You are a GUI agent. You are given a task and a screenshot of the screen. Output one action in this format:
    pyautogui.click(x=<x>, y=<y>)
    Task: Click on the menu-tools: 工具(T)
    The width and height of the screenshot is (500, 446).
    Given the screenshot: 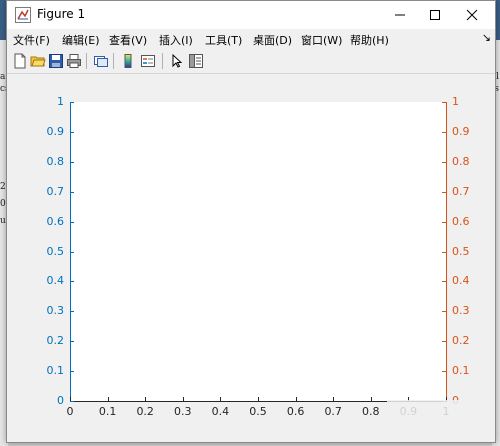 What is the action you would take?
    pyautogui.click(x=223, y=40)
    